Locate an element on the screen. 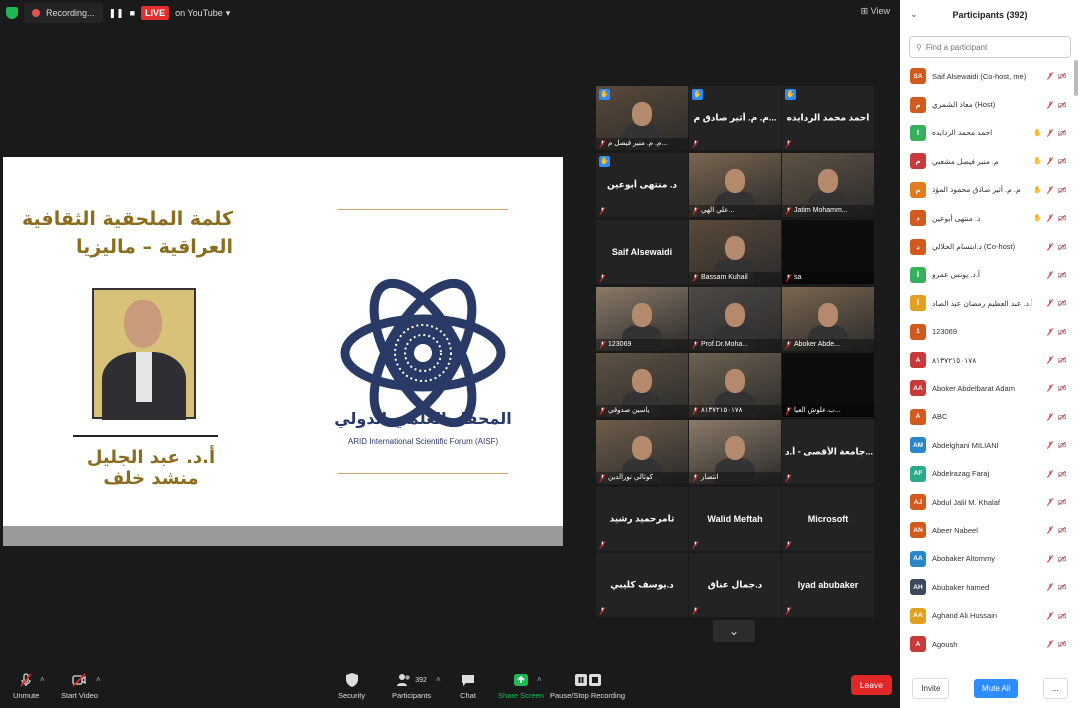 This screenshot has width=1080, height=708. video-tile: 123069 is located at coordinates (642, 319).